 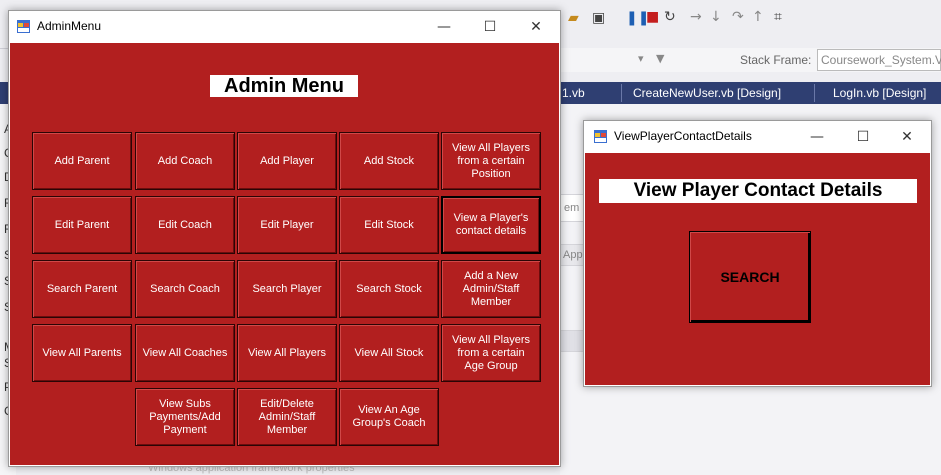 I want to click on button-label: Add a New Admin/Staff Member, so click(x=491, y=288).